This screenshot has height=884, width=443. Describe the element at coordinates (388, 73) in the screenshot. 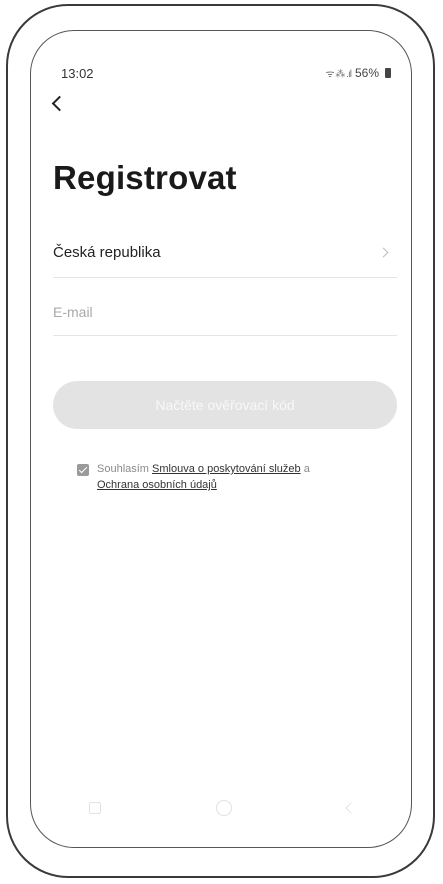

I see `battery-icon` at that location.